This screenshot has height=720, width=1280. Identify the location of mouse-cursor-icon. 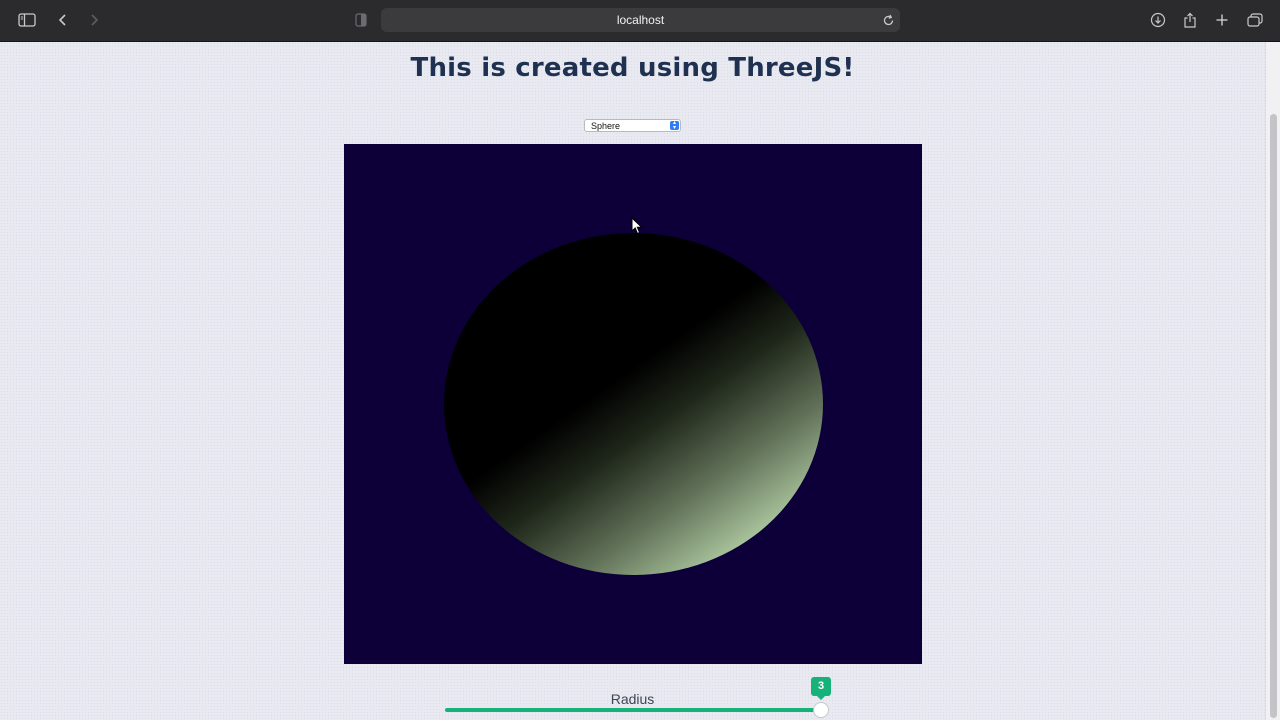
(637, 226).